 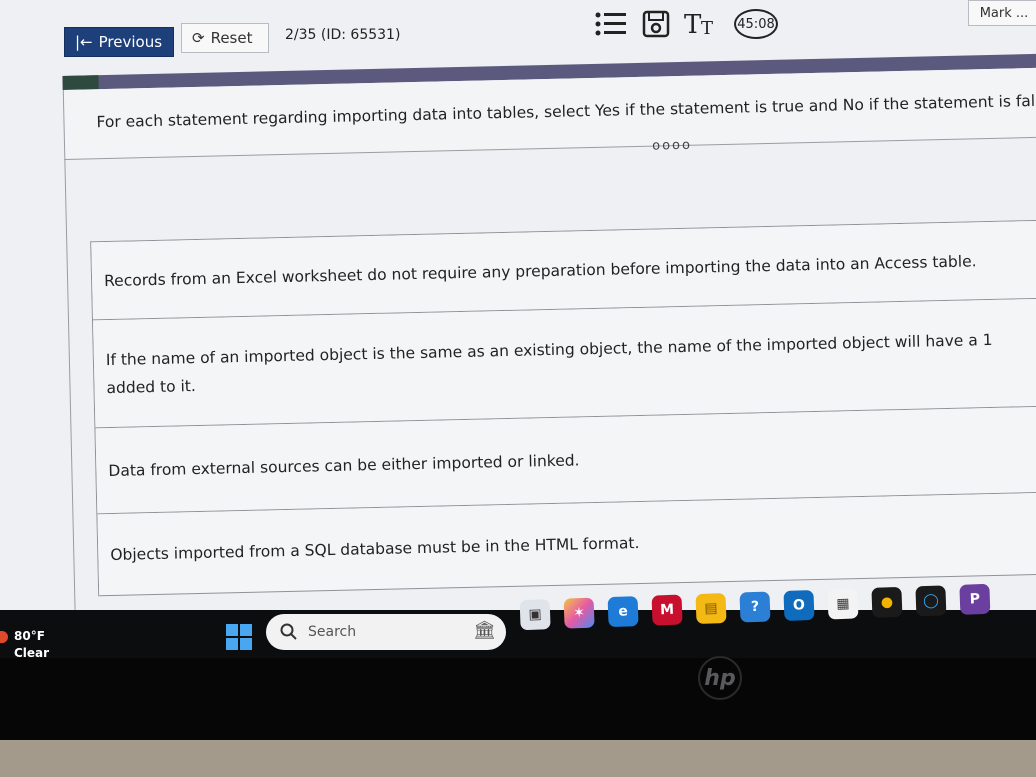 I want to click on text-size-icon: T T, so click(x=702, y=24).